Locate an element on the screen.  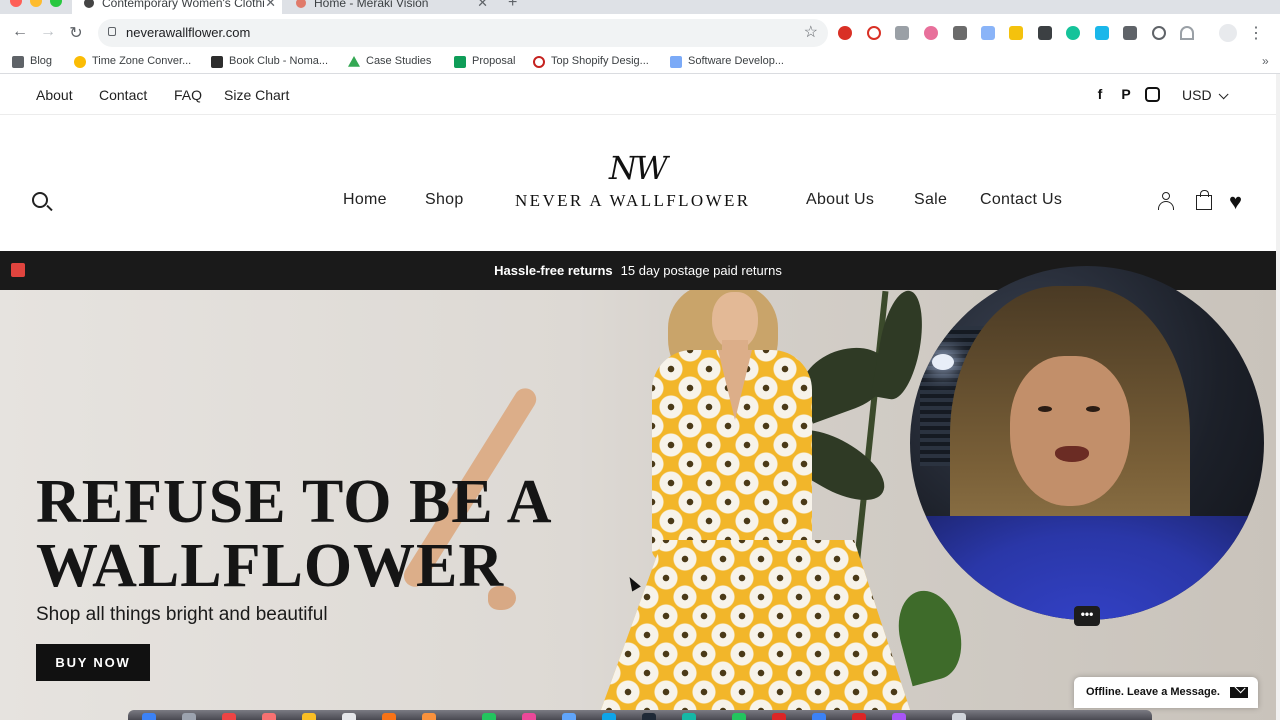
macos-dock is located at coordinates (640, 715).